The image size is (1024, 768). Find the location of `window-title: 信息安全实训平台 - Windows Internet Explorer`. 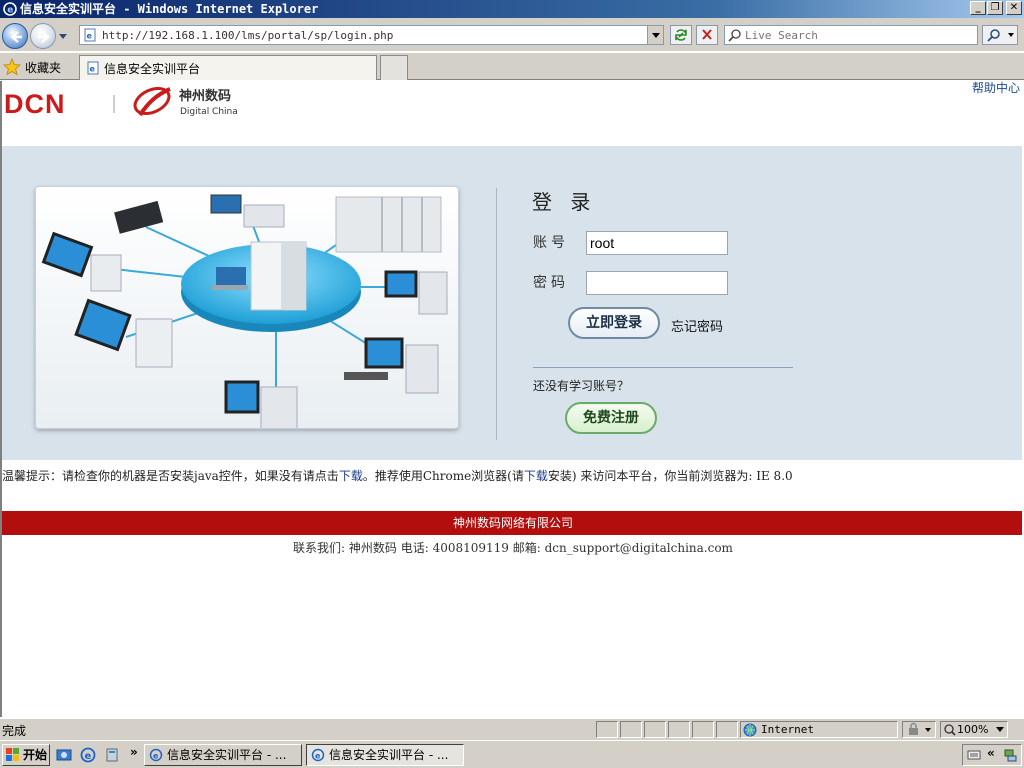

window-title: 信息安全实训平台 - Windows Internet Explorer is located at coordinates (169, 9).